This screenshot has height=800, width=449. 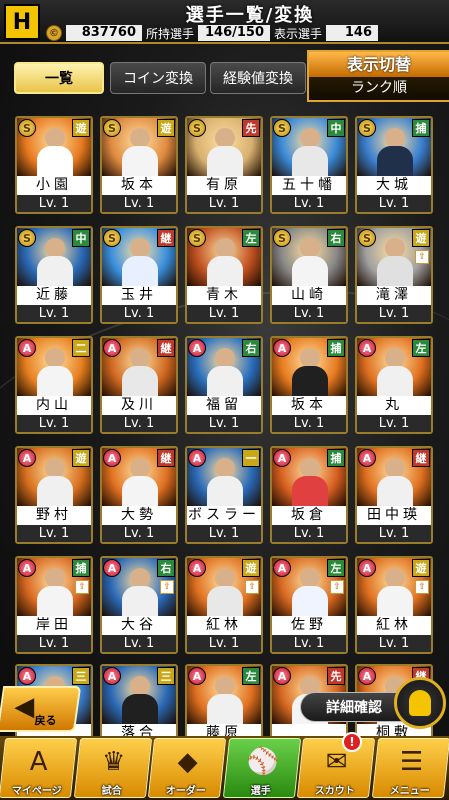 What do you see at coordinates (336, 768) in the screenshot?
I see `nav-scout: ✉ スカウト` at bounding box center [336, 768].